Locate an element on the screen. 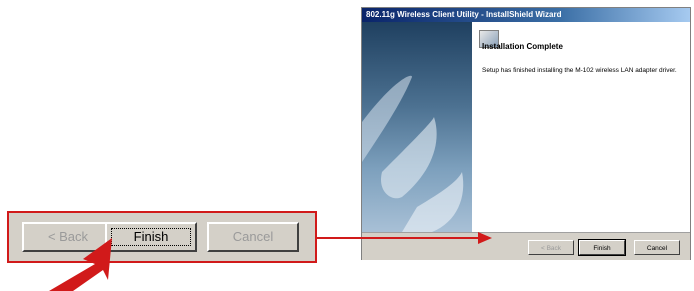  annotation-overlay is located at coordinates (270, 261).